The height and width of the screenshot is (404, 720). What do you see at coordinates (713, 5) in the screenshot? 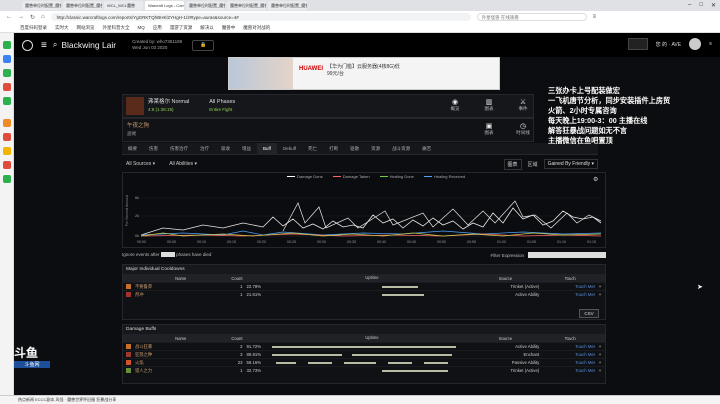
I see `close-icon: ✕` at bounding box center [713, 5].